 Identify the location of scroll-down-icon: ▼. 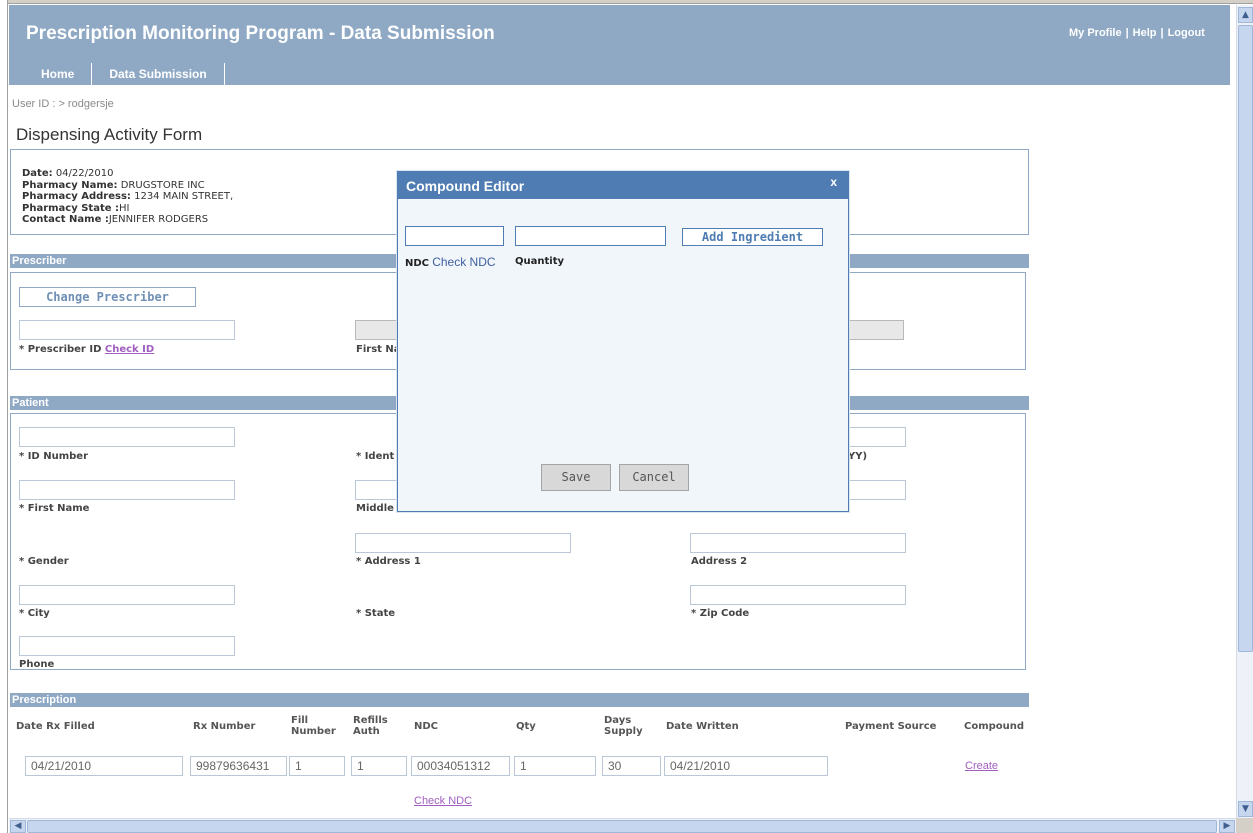
(1245, 809).